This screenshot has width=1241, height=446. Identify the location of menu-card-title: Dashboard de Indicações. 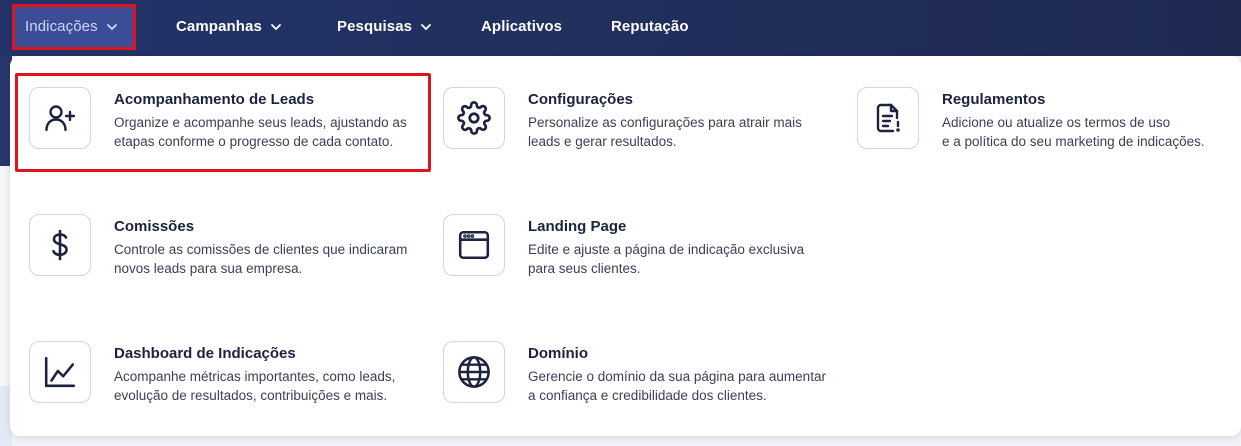
(205, 353).